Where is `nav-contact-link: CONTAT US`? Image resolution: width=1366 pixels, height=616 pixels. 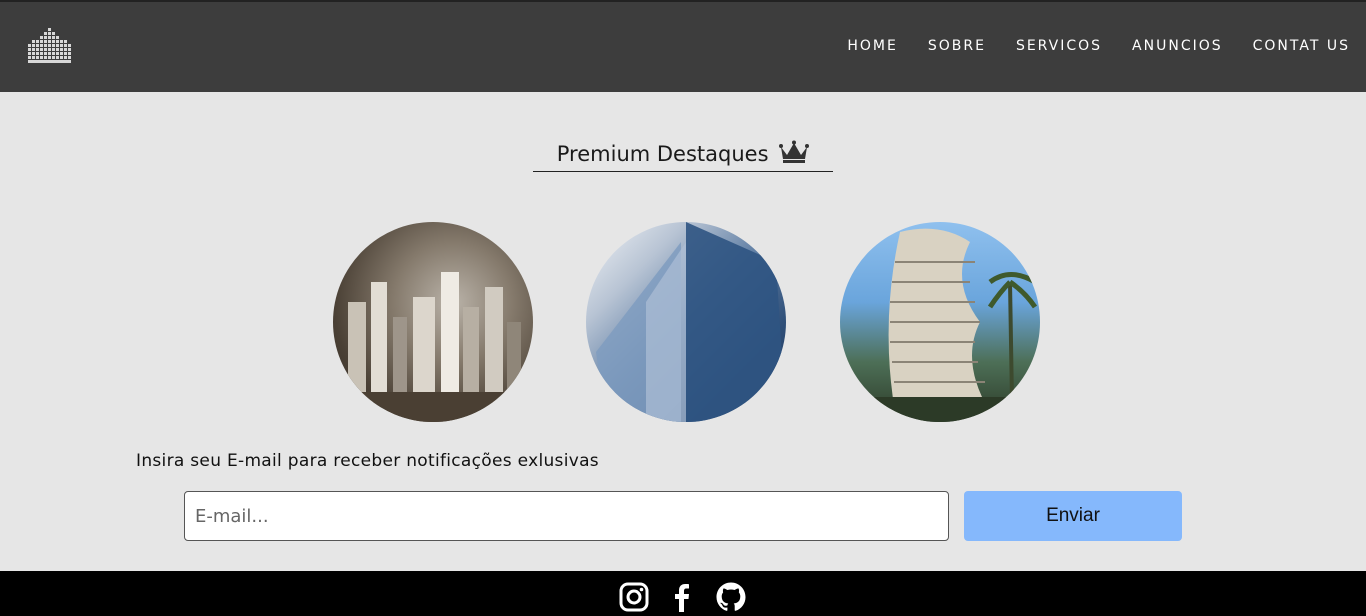 nav-contact-link: CONTAT US is located at coordinates (1301, 46).